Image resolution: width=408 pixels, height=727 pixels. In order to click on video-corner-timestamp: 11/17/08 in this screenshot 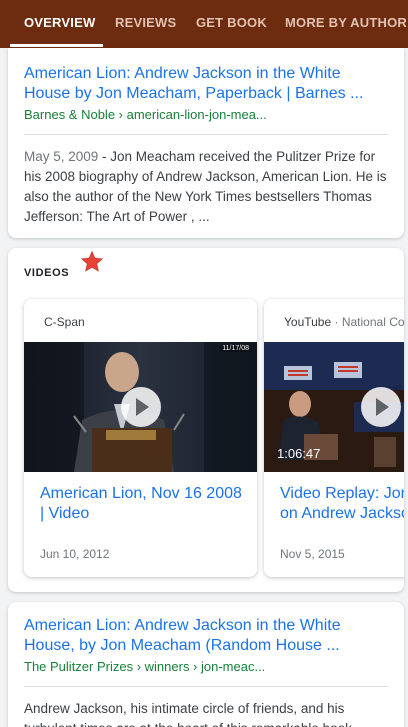, I will do `click(235, 348)`.